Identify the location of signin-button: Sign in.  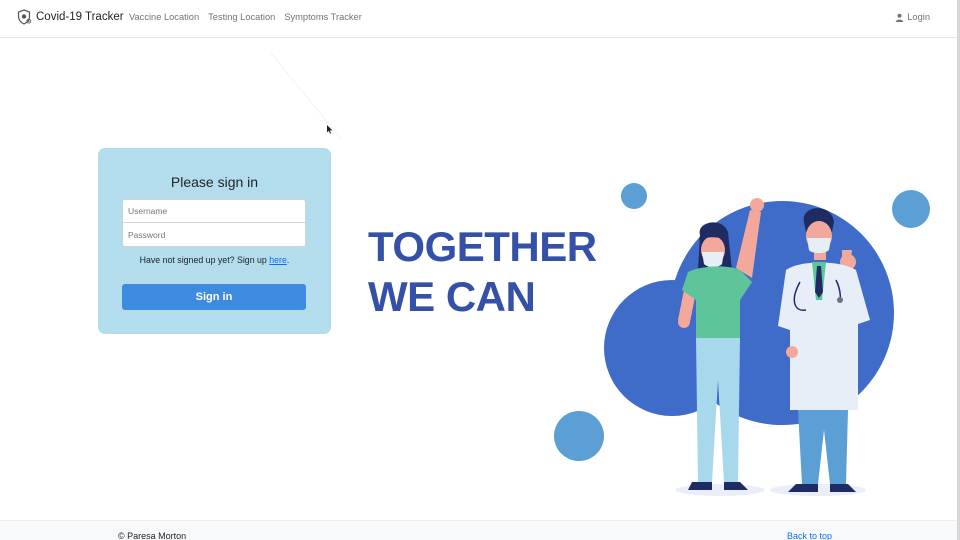
(214, 297).